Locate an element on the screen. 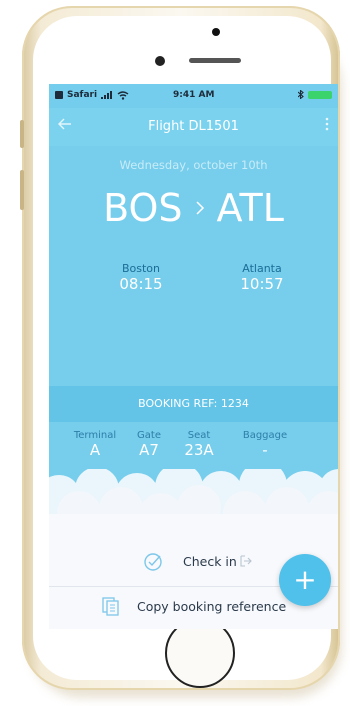  detail-label: Seat is located at coordinates (199, 435).